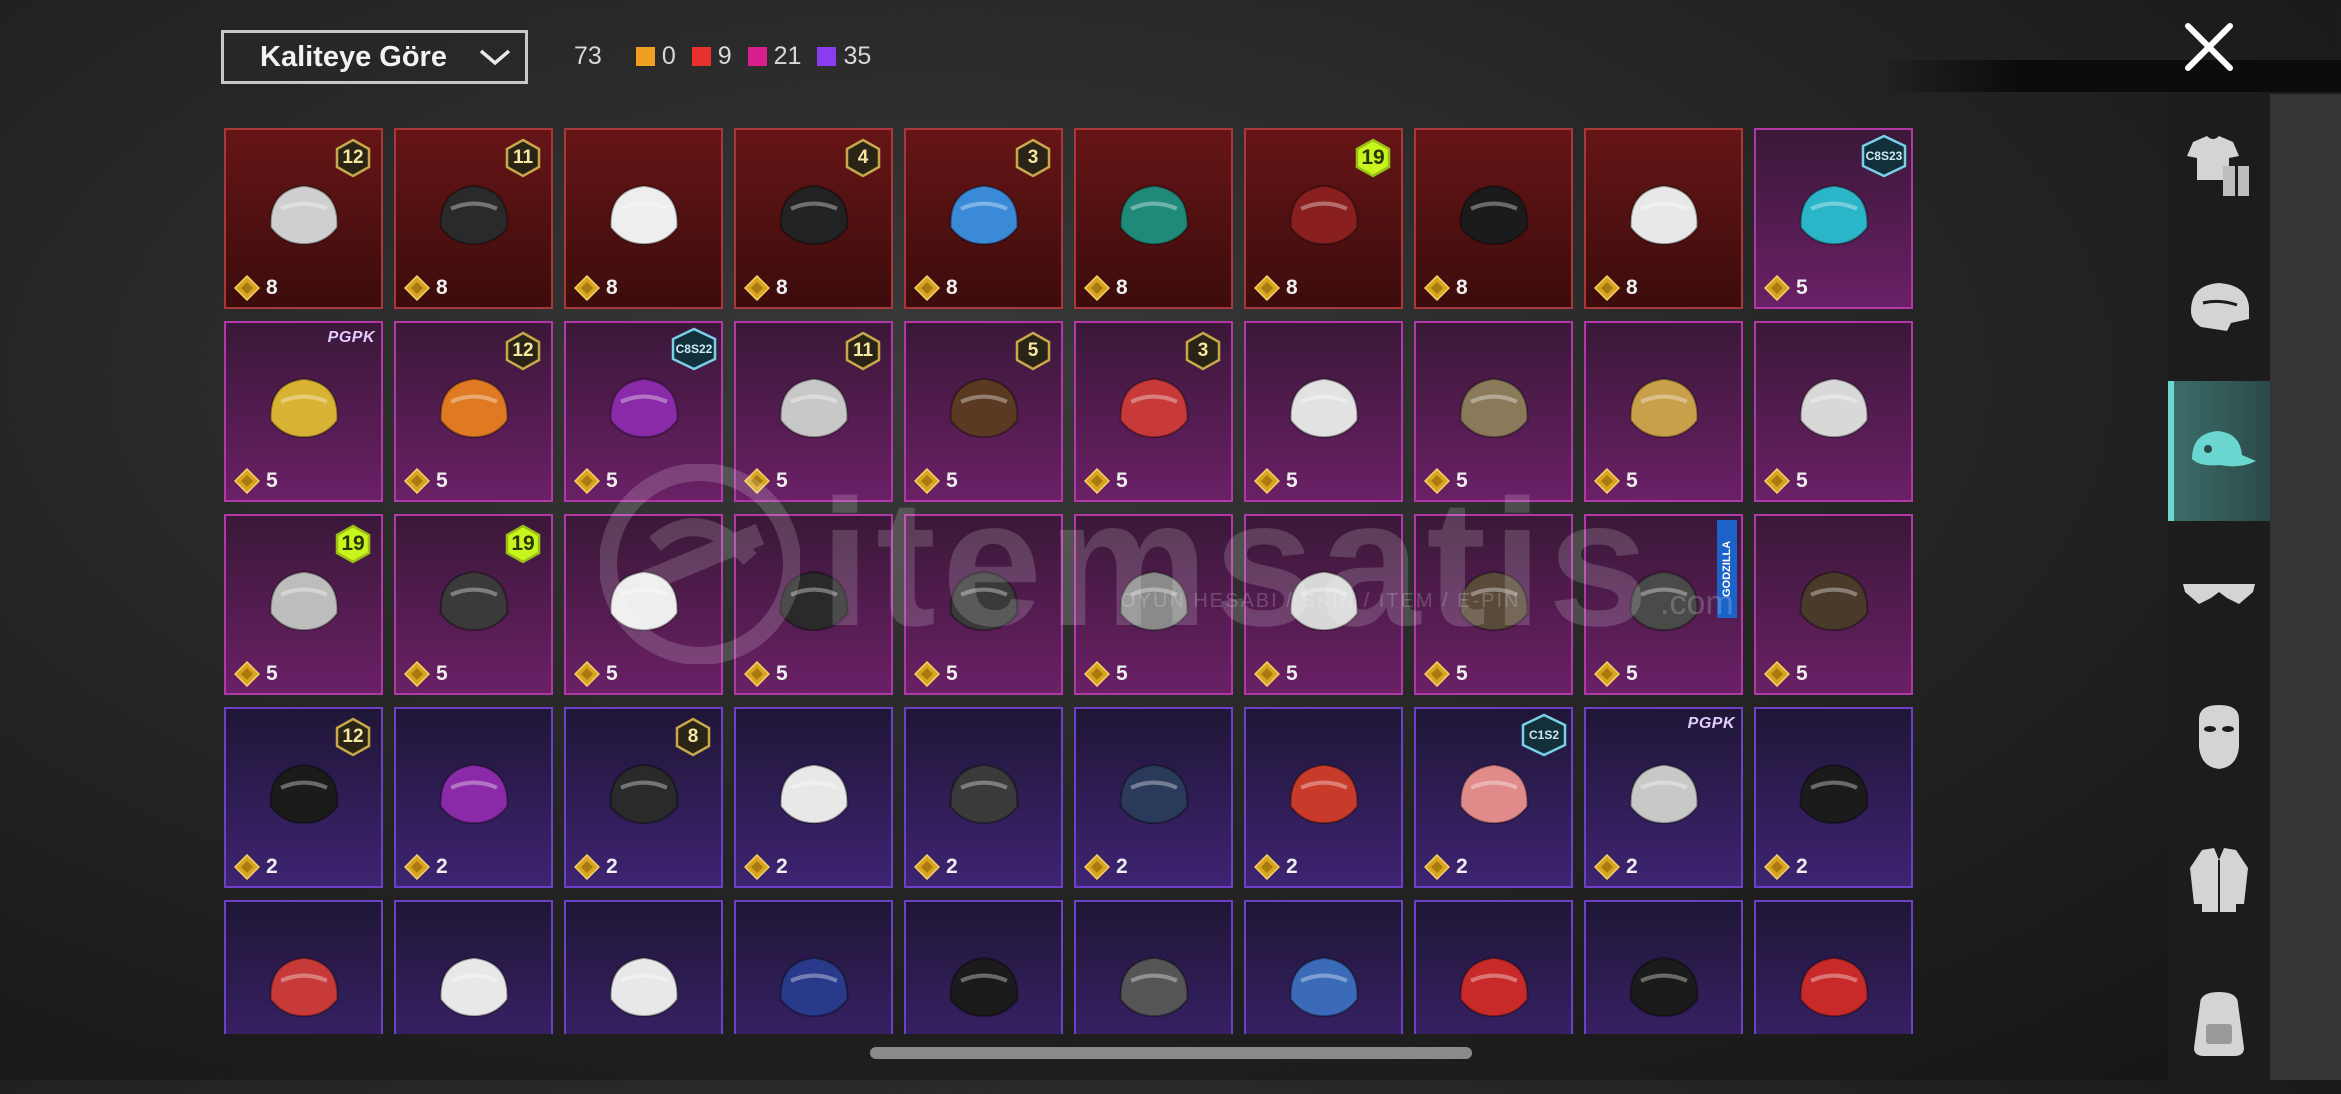 This screenshot has height=1094, width=2341. What do you see at coordinates (2219, 737) in the screenshot?
I see `sidebar-item-mask` at bounding box center [2219, 737].